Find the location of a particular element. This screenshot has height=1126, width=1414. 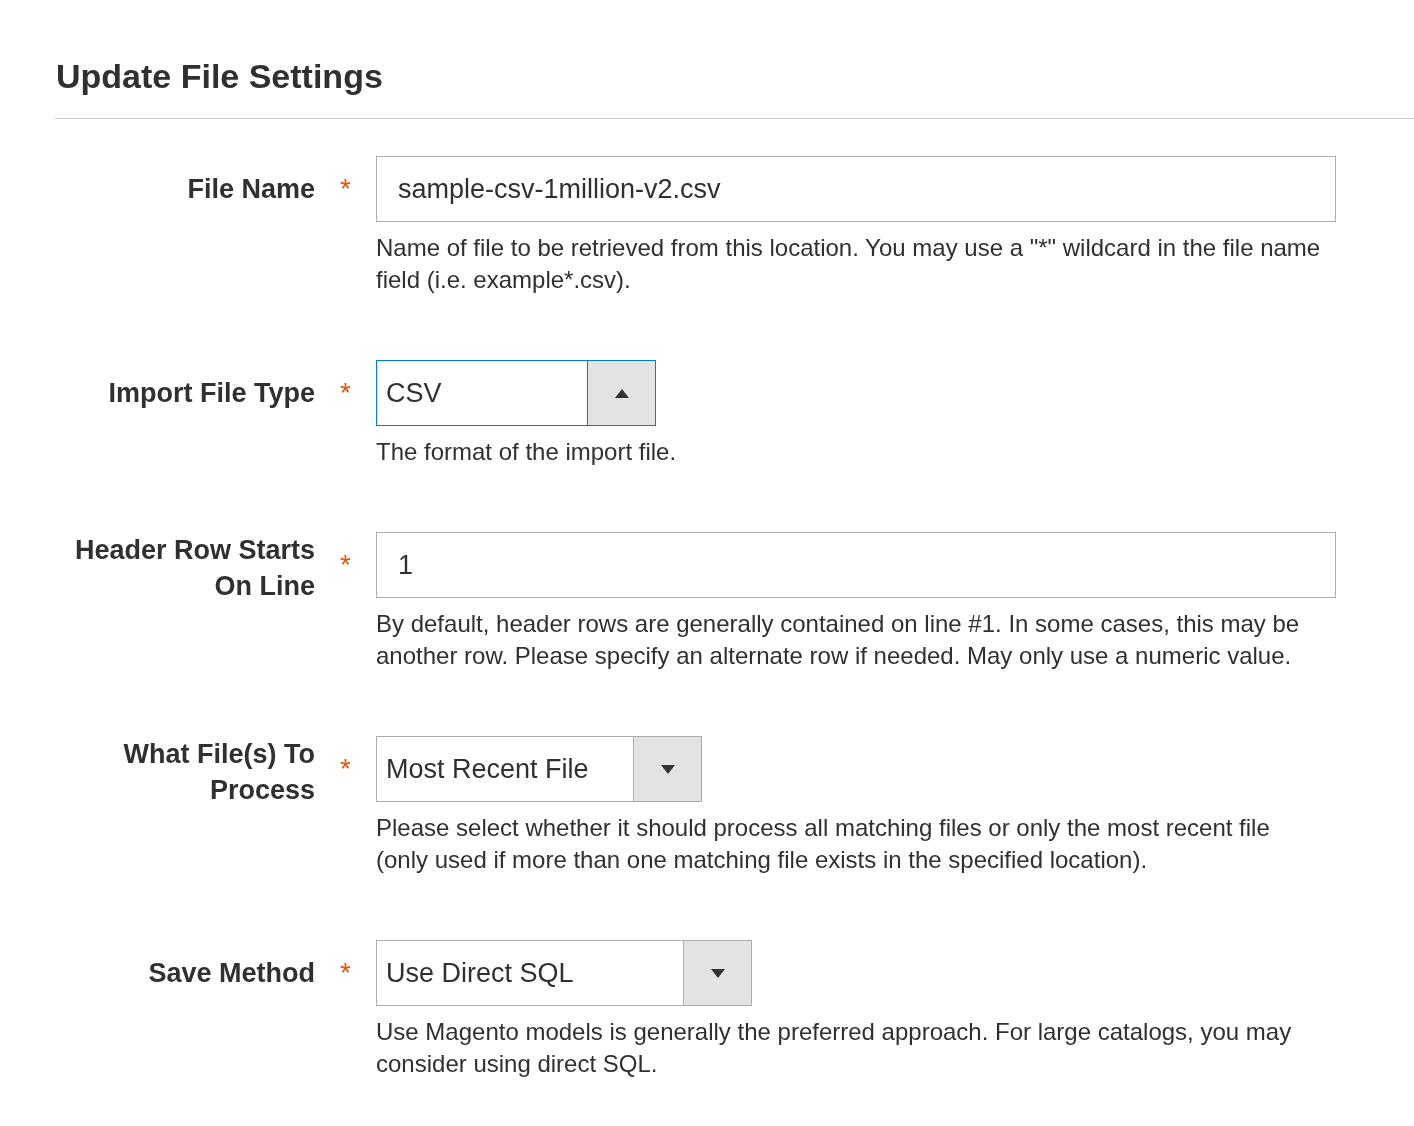

field-note: Name of file to be retrieved from this location. You may use a "*" wildcard in the file name field (i.e. example*.csv). is located at coordinates (848, 264).